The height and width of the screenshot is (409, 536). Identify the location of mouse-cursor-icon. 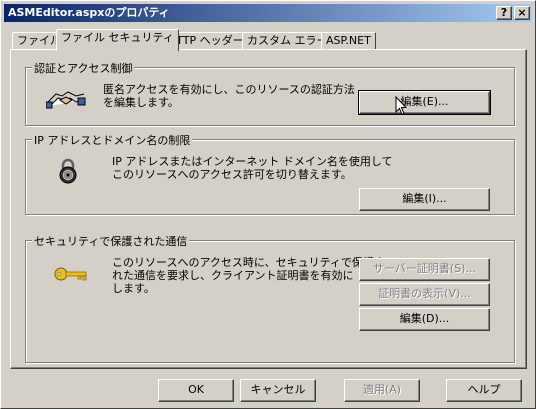
(401, 106).